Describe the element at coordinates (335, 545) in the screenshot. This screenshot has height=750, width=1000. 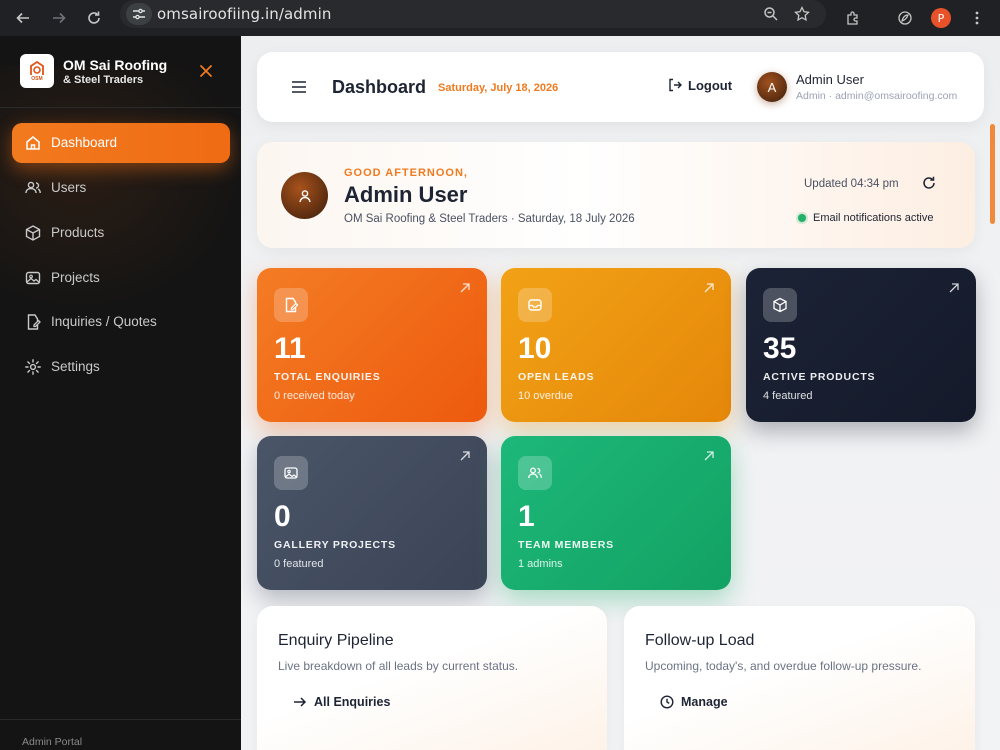
I see `stat-label: GALLERY PROJECTS` at that location.